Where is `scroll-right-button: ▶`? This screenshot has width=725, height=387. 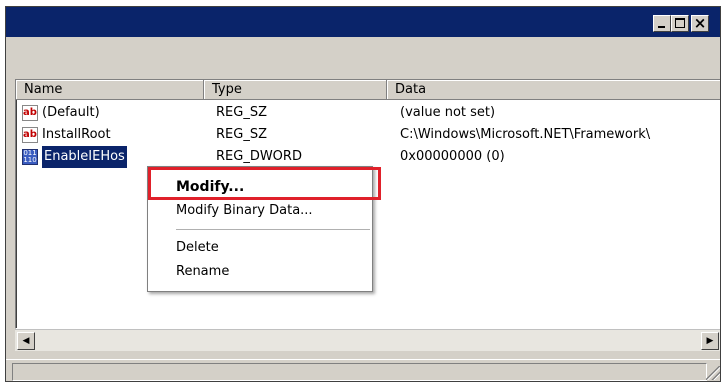
scroll-right-button: ▶ is located at coordinates (710, 341).